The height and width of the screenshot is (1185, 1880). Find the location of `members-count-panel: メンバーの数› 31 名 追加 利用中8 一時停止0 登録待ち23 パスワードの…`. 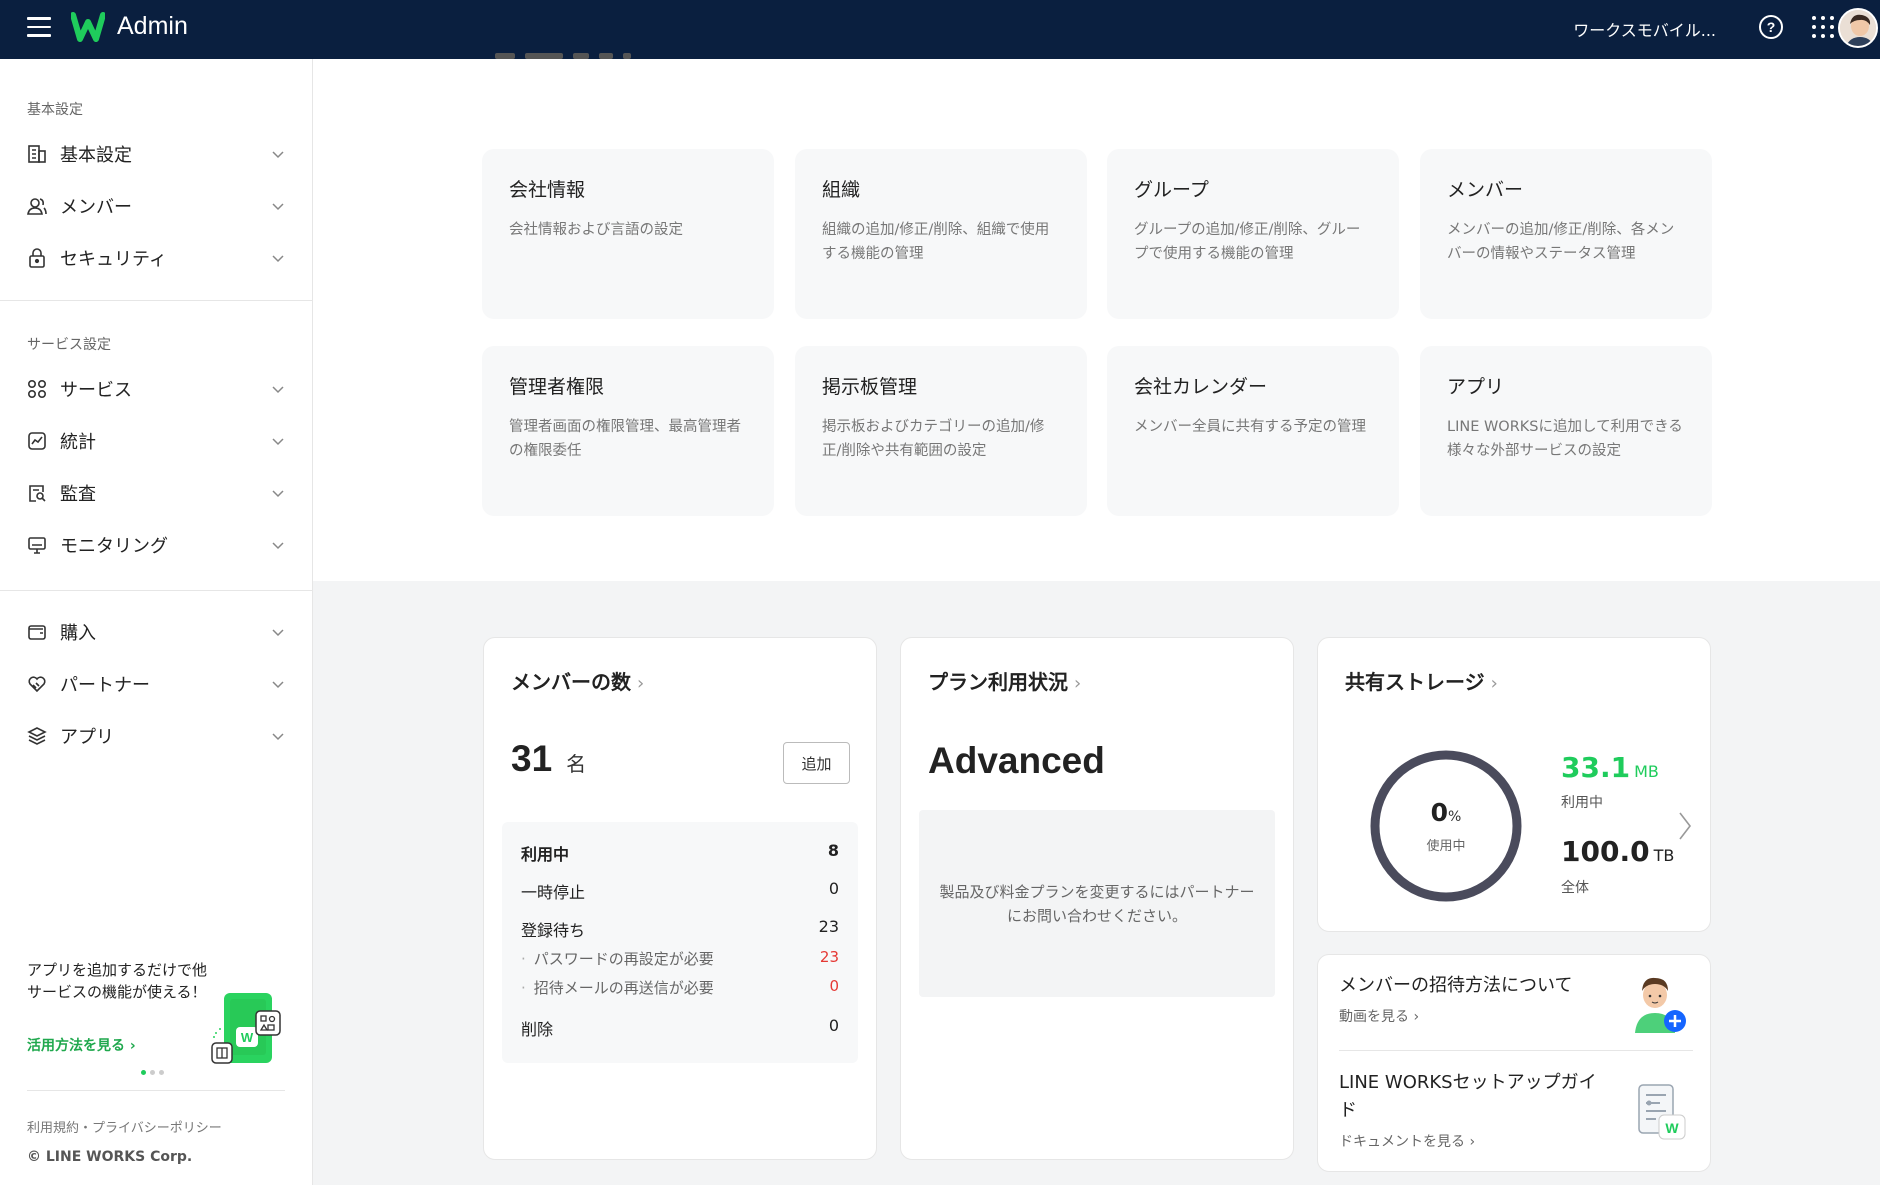

members-count-panel: メンバーの数› 31 名 追加 利用中8 一時停止0 登録待ち23 パスワードの… is located at coordinates (680, 898).